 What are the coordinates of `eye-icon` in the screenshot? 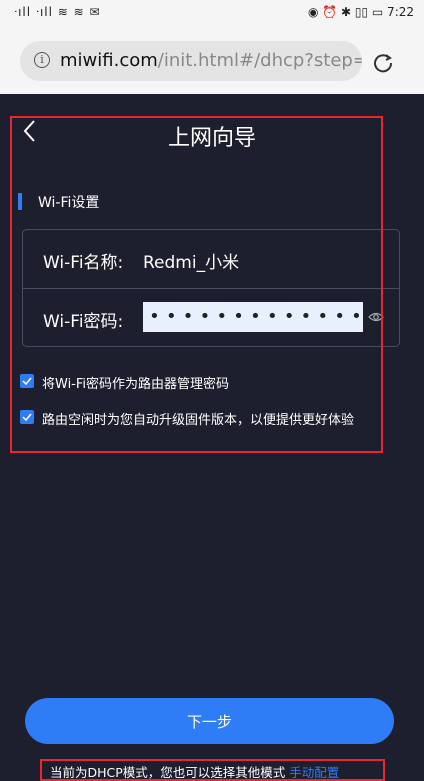 It's located at (376, 317).